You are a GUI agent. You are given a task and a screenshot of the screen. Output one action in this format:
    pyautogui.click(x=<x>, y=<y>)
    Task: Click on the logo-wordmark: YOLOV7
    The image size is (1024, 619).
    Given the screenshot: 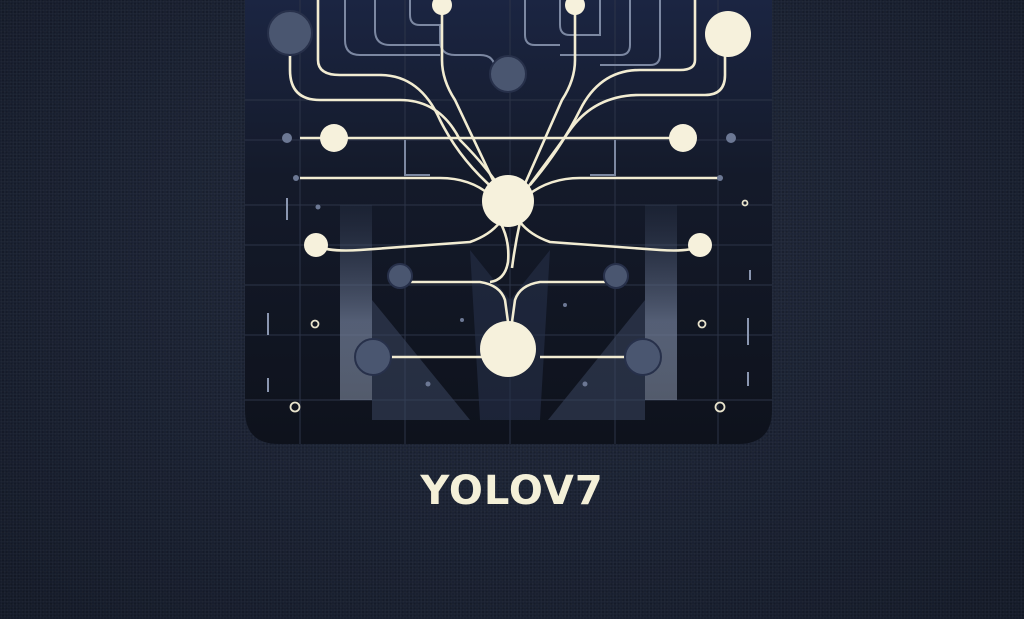 What is the action you would take?
    pyautogui.click(x=512, y=491)
    